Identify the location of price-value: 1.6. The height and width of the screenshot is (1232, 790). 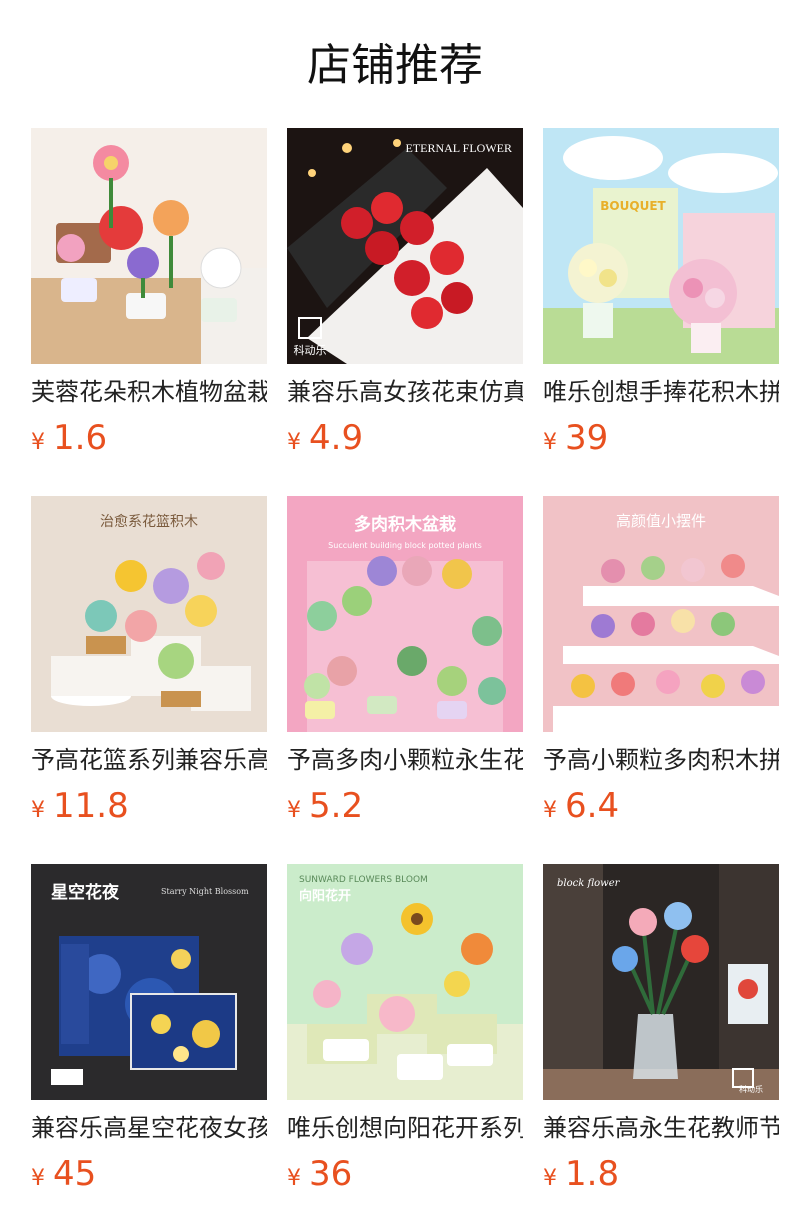
(80, 438).